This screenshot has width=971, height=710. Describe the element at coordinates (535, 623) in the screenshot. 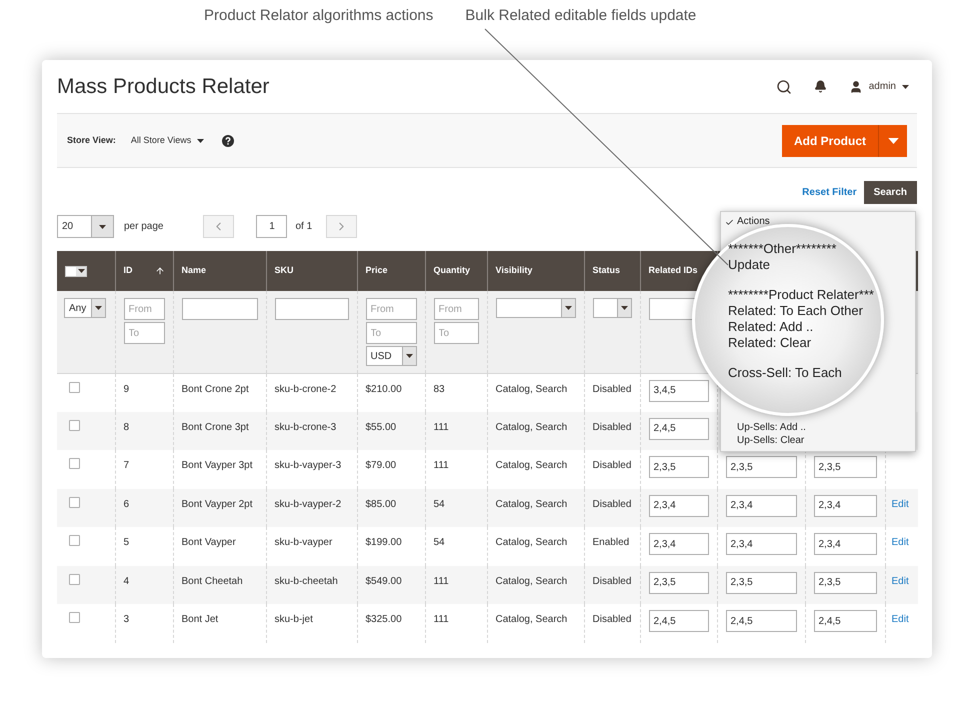

I see `table-cell: Catalog, Search` at that location.